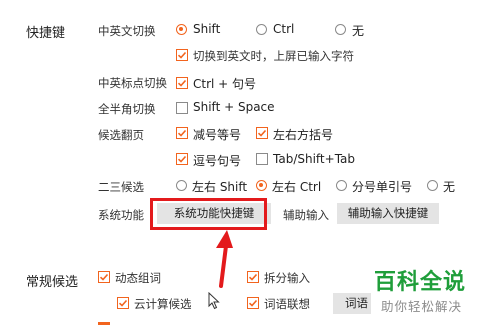  I want to click on watermark-slogan: 助你轻松解决, so click(422, 306).